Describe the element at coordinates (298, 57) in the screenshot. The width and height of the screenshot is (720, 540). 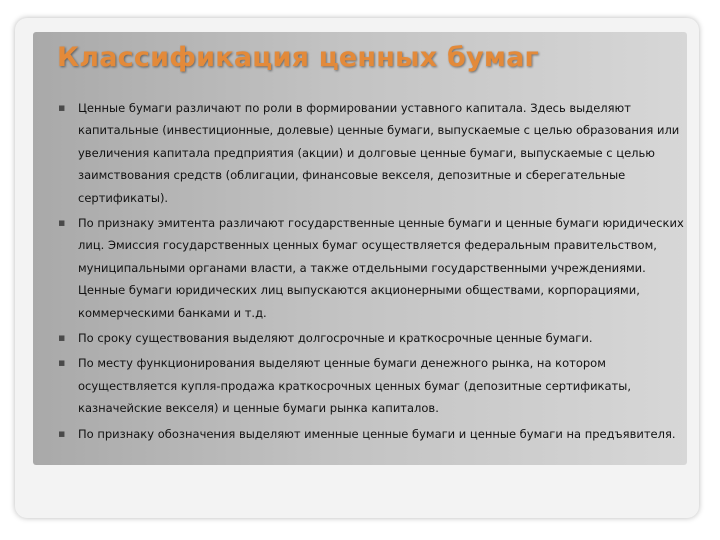
I see `slide-title: Классификация ценных бумаг` at that location.